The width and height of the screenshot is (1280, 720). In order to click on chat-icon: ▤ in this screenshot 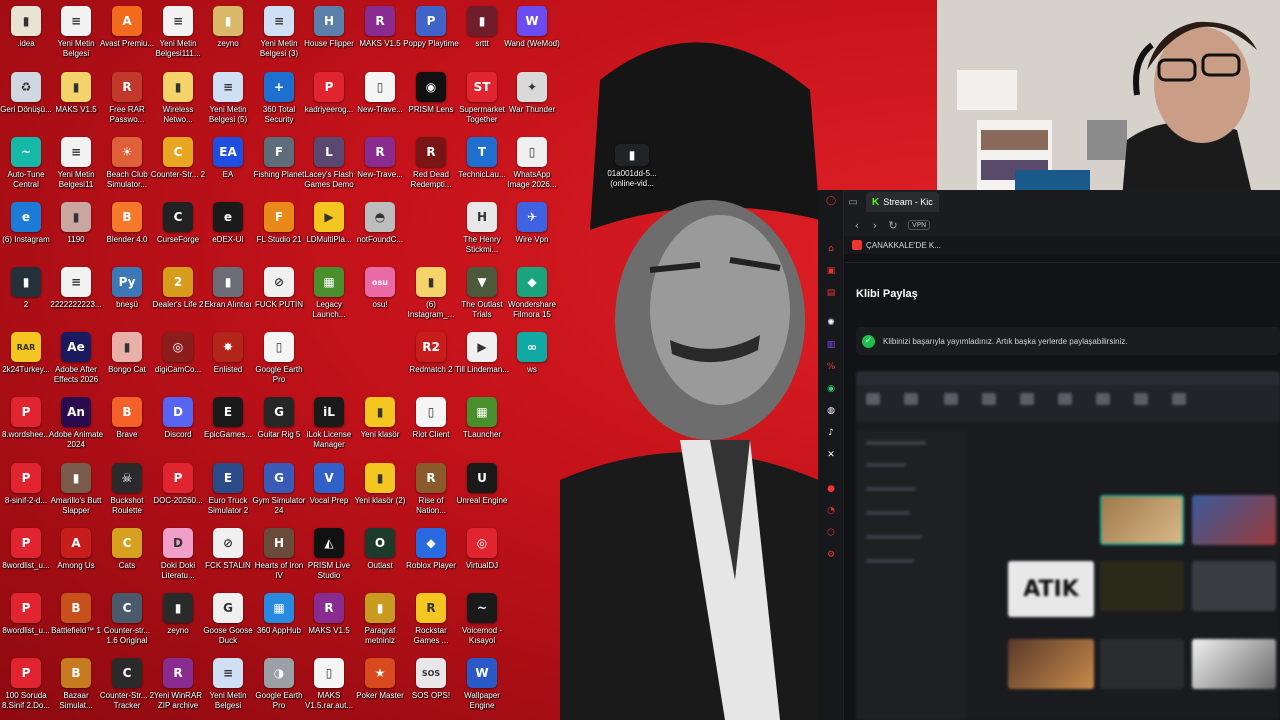, I will do `click(831, 293)`.